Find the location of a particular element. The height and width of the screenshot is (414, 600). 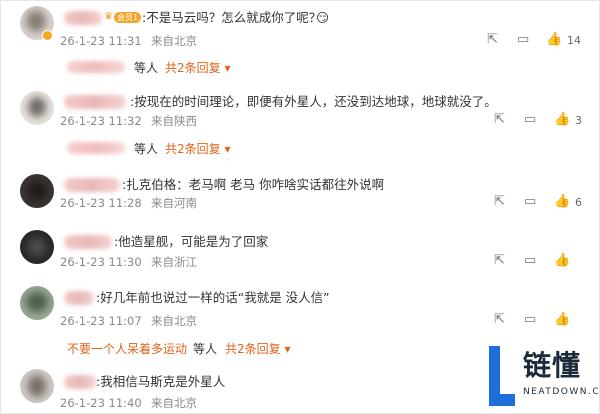

like-count: 3 is located at coordinates (578, 120).